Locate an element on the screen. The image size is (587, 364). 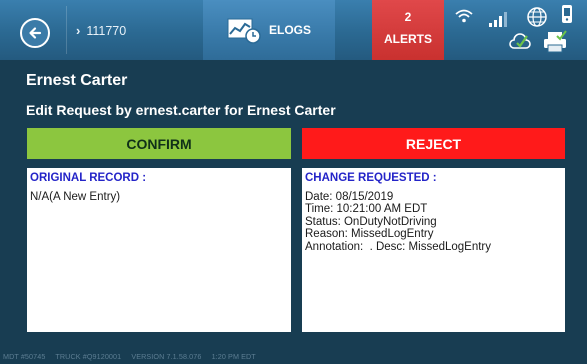
footer-version: VERSION 7.1.58.076 is located at coordinates (166, 356).